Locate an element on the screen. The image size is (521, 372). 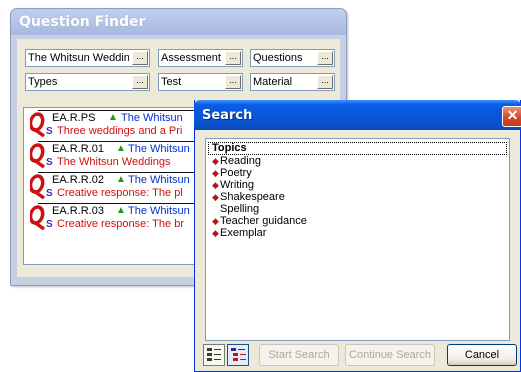
question-code: EA.R.PS is located at coordinates (74, 118).